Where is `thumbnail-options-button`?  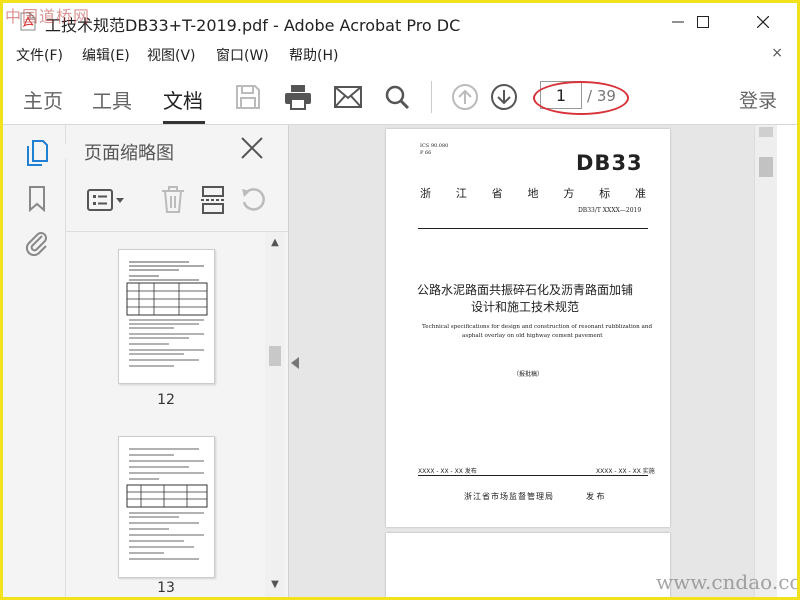 thumbnail-options-button is located at coordinates (106, 200).